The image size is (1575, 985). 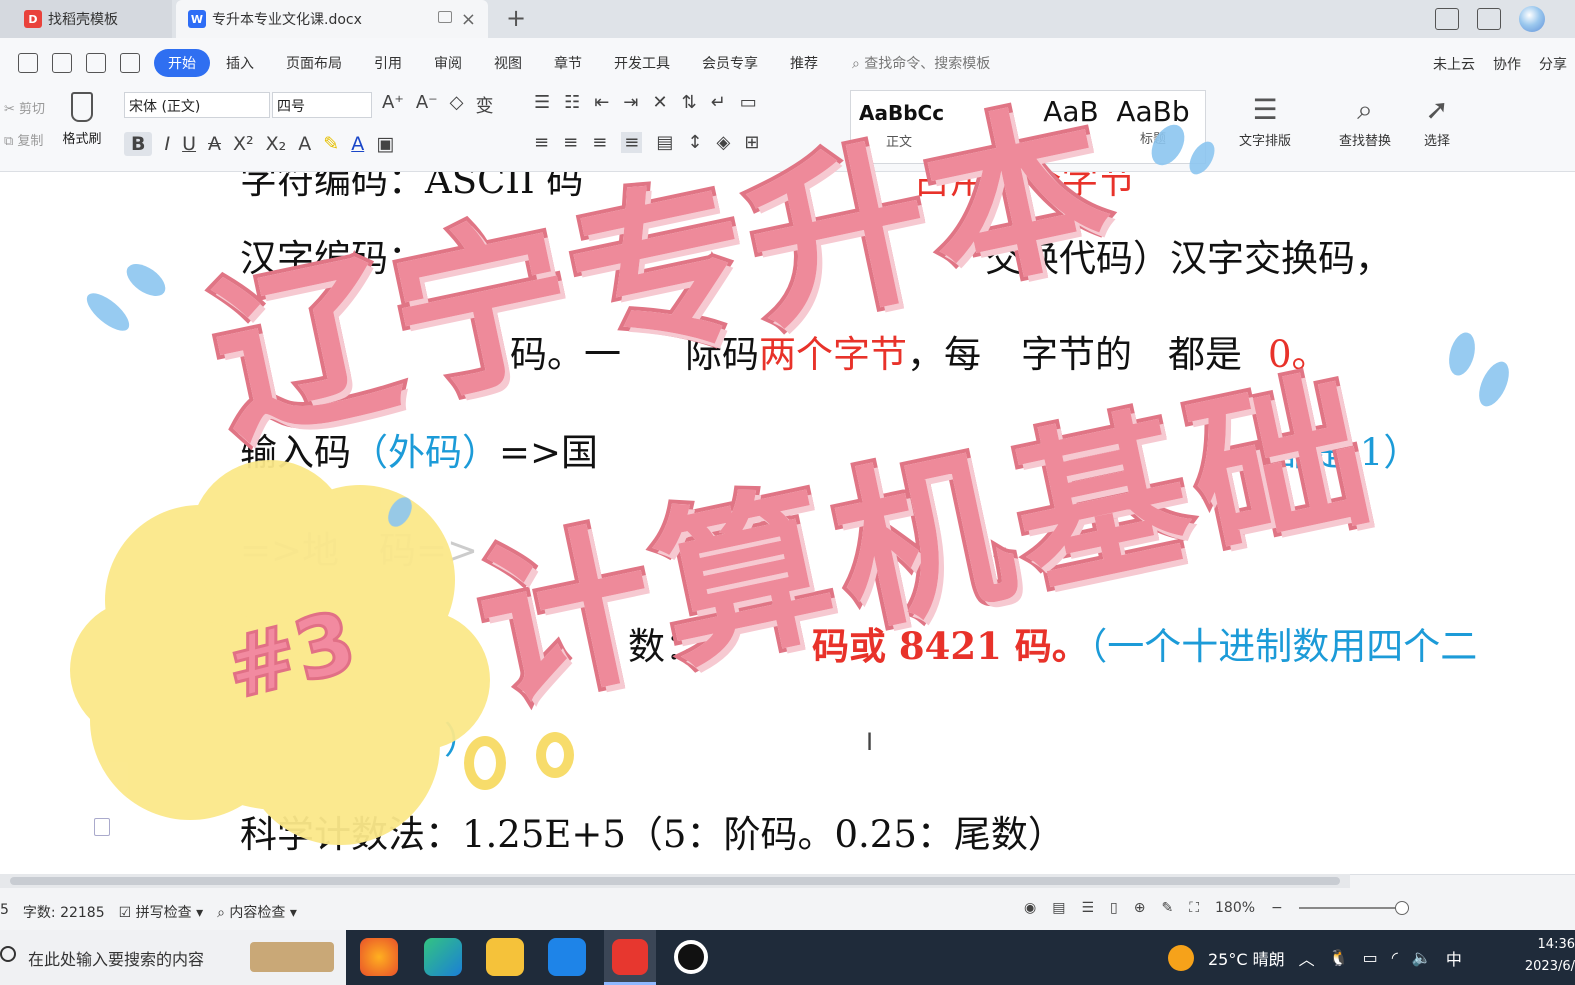 What do you see at coordinates (1489, 19) in the screenshot?
I see `grid-icon` at bounding box center [1489, 19].